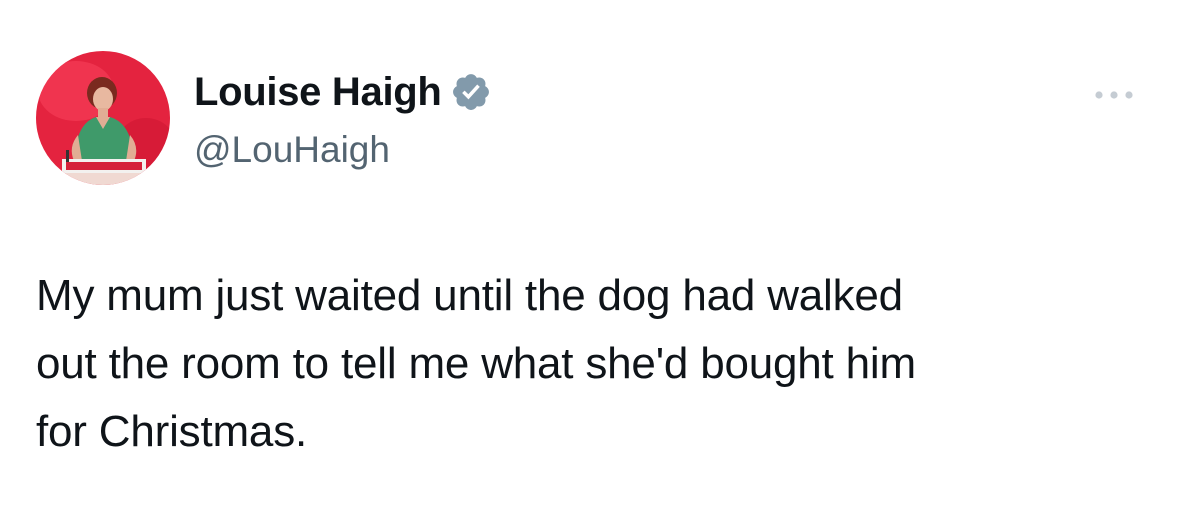 This screenshot has width=1179, height=510. I want to click on author-avatar, so click(103, 118).